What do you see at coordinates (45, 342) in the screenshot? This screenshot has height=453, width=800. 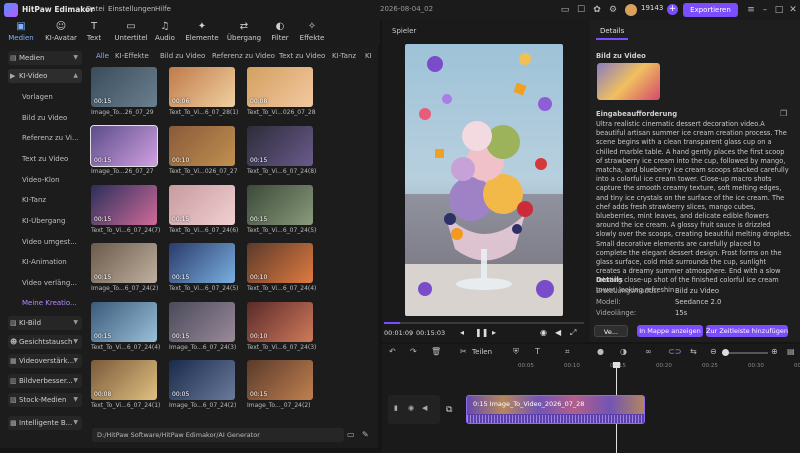 I see `sidebar-item-gesichtstausch: ☻ Gesichtstausch ▼` at bounding box center [45, 342].